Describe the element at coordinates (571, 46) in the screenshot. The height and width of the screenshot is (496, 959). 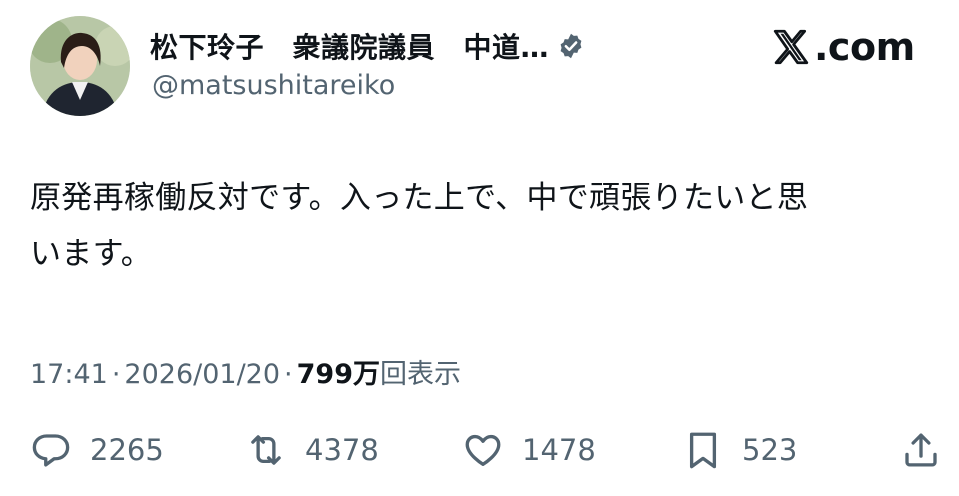
I see `verified-badge-icon` at that location.